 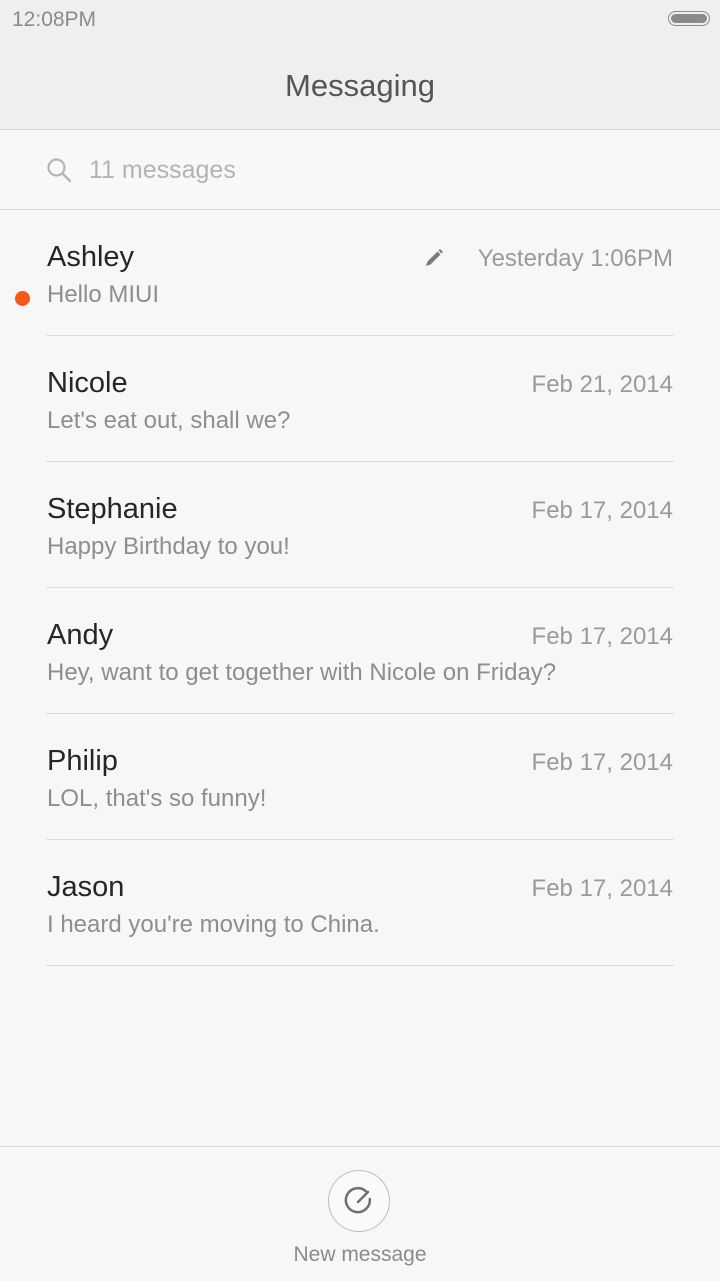 What do you see at coordinates (360, 273) in the screenshot?
I see `conversation-row: Ashley Yesterday 1:06PM Hello MIUI` at bounding box center [360, 273].